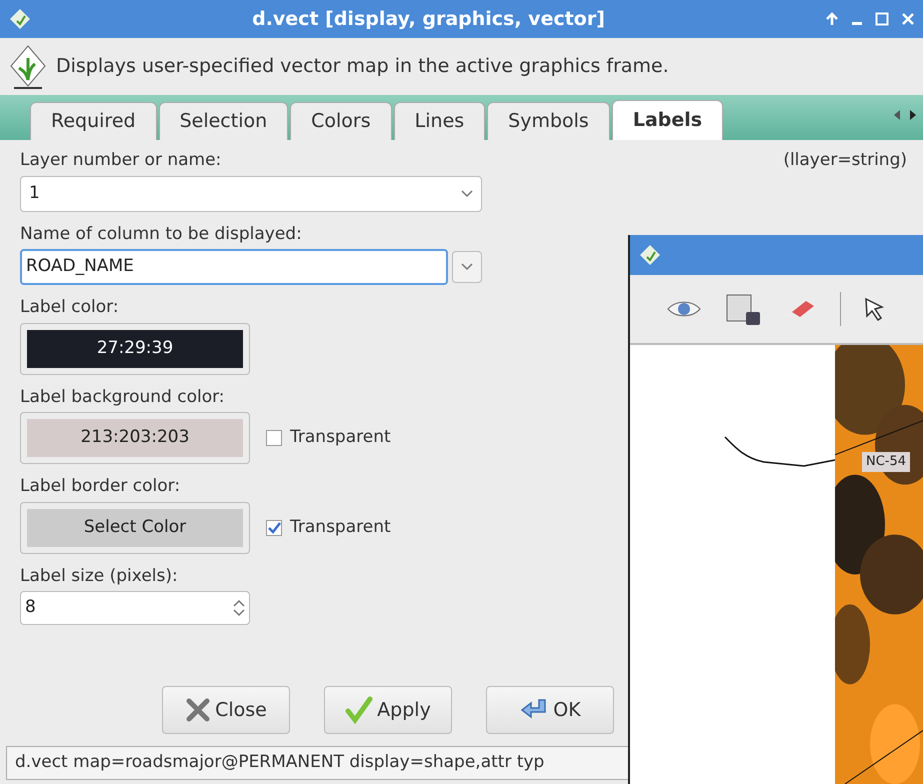 This screenshot has height=784, width=923. What do you see at coordinates (93, 121) in the screenshot?
I see `tab: Required` at bounding box center [93, 121].